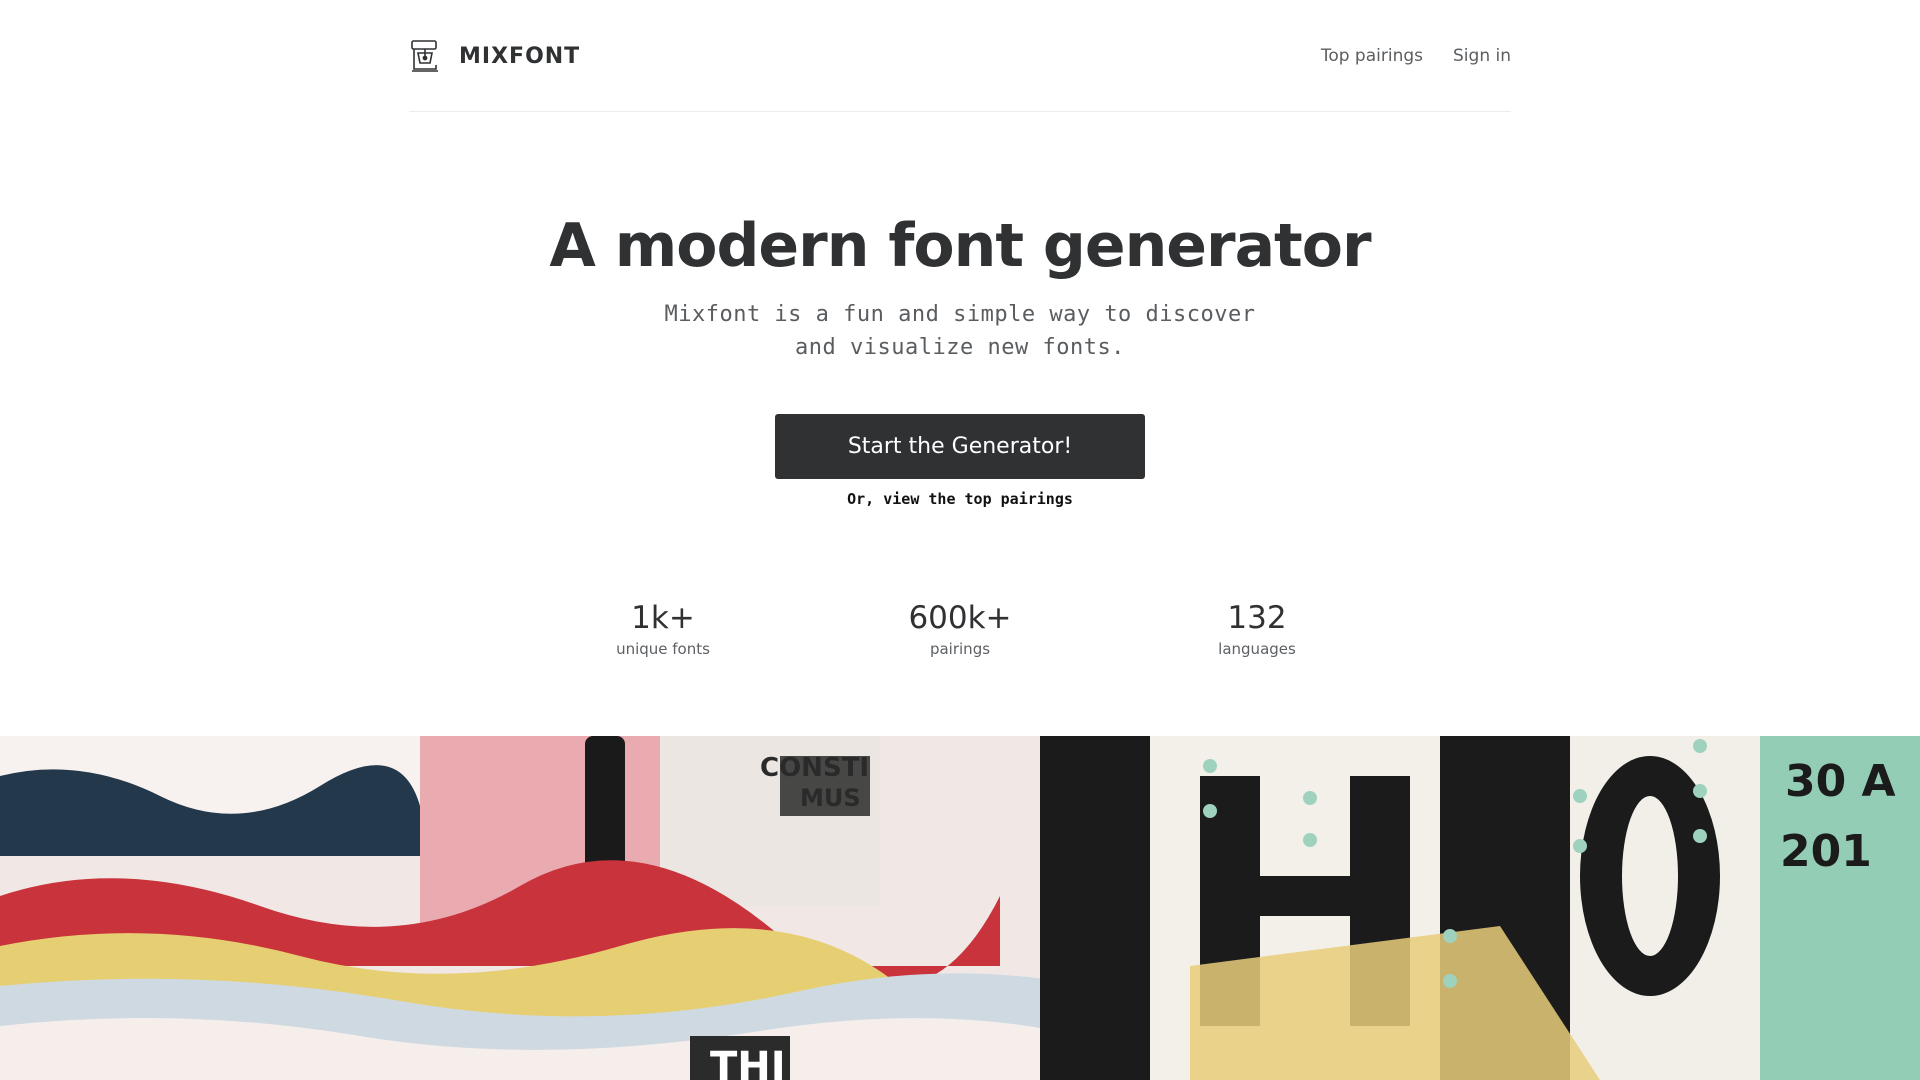 Image resolution: width=1920 pixels, height=1080 pixels. What do you see at coordinates (1482, 56) in the screenshot?
I see `nav-sign-in: Sign in` at bounding box center [1482, 56].